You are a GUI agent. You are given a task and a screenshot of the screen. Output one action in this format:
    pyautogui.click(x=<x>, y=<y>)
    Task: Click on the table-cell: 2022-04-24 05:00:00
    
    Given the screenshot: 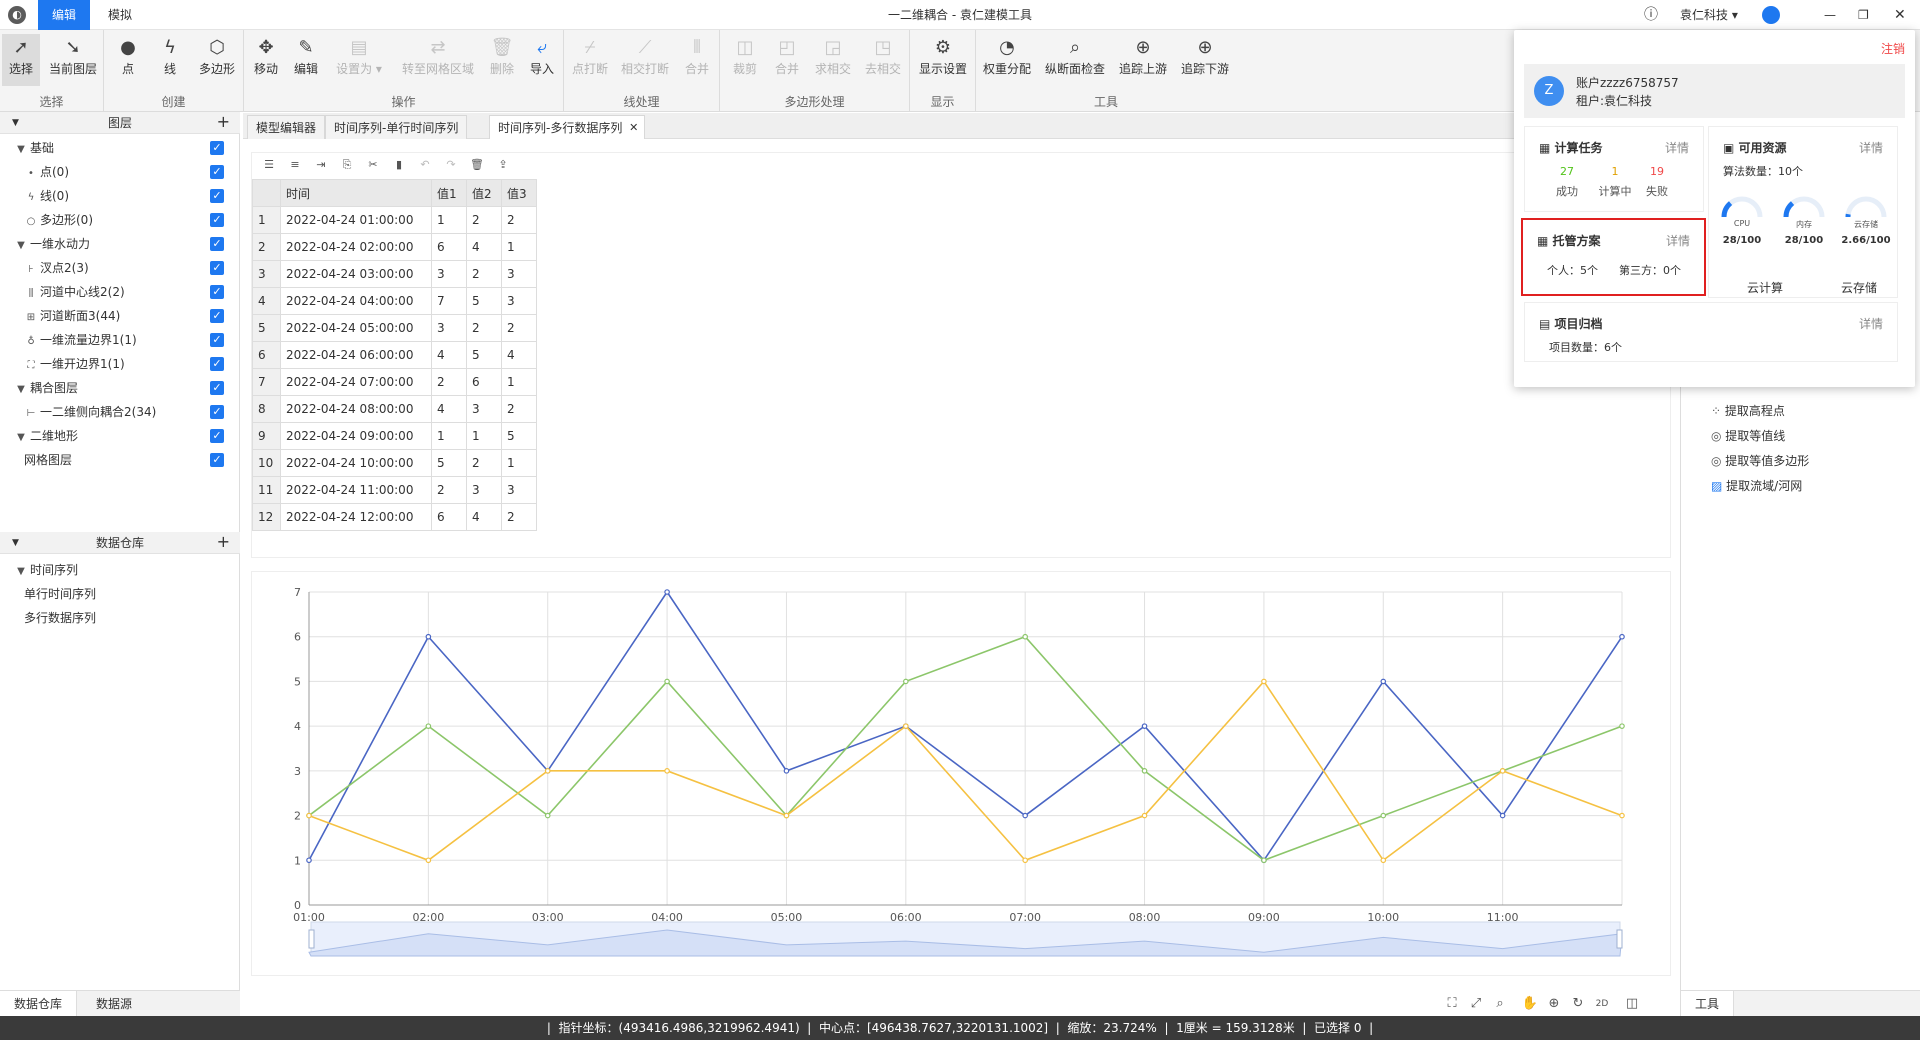 What is the action you would take?
    pyautogui.click(x=356, y=328)
    